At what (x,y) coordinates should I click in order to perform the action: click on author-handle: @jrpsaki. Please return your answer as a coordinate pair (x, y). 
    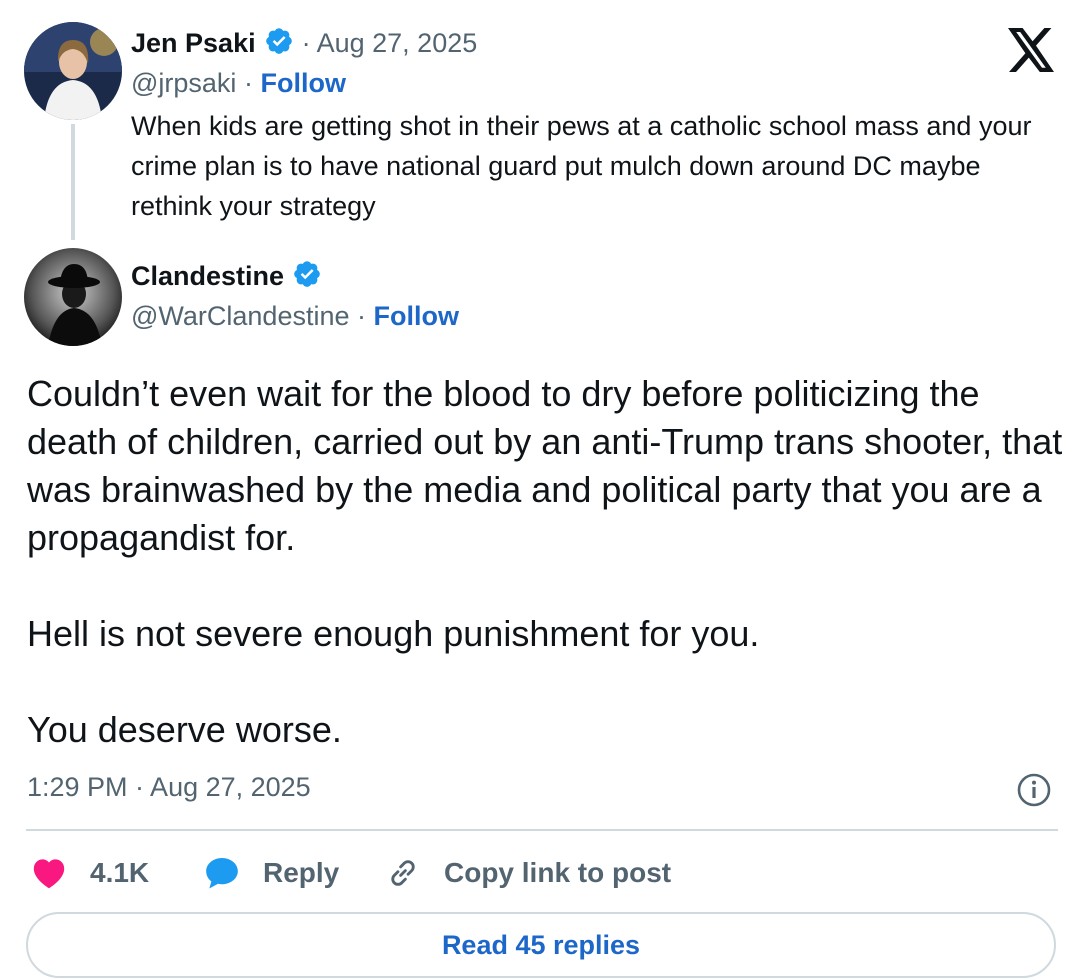
    Looking at the image, I should click on (183, 83).